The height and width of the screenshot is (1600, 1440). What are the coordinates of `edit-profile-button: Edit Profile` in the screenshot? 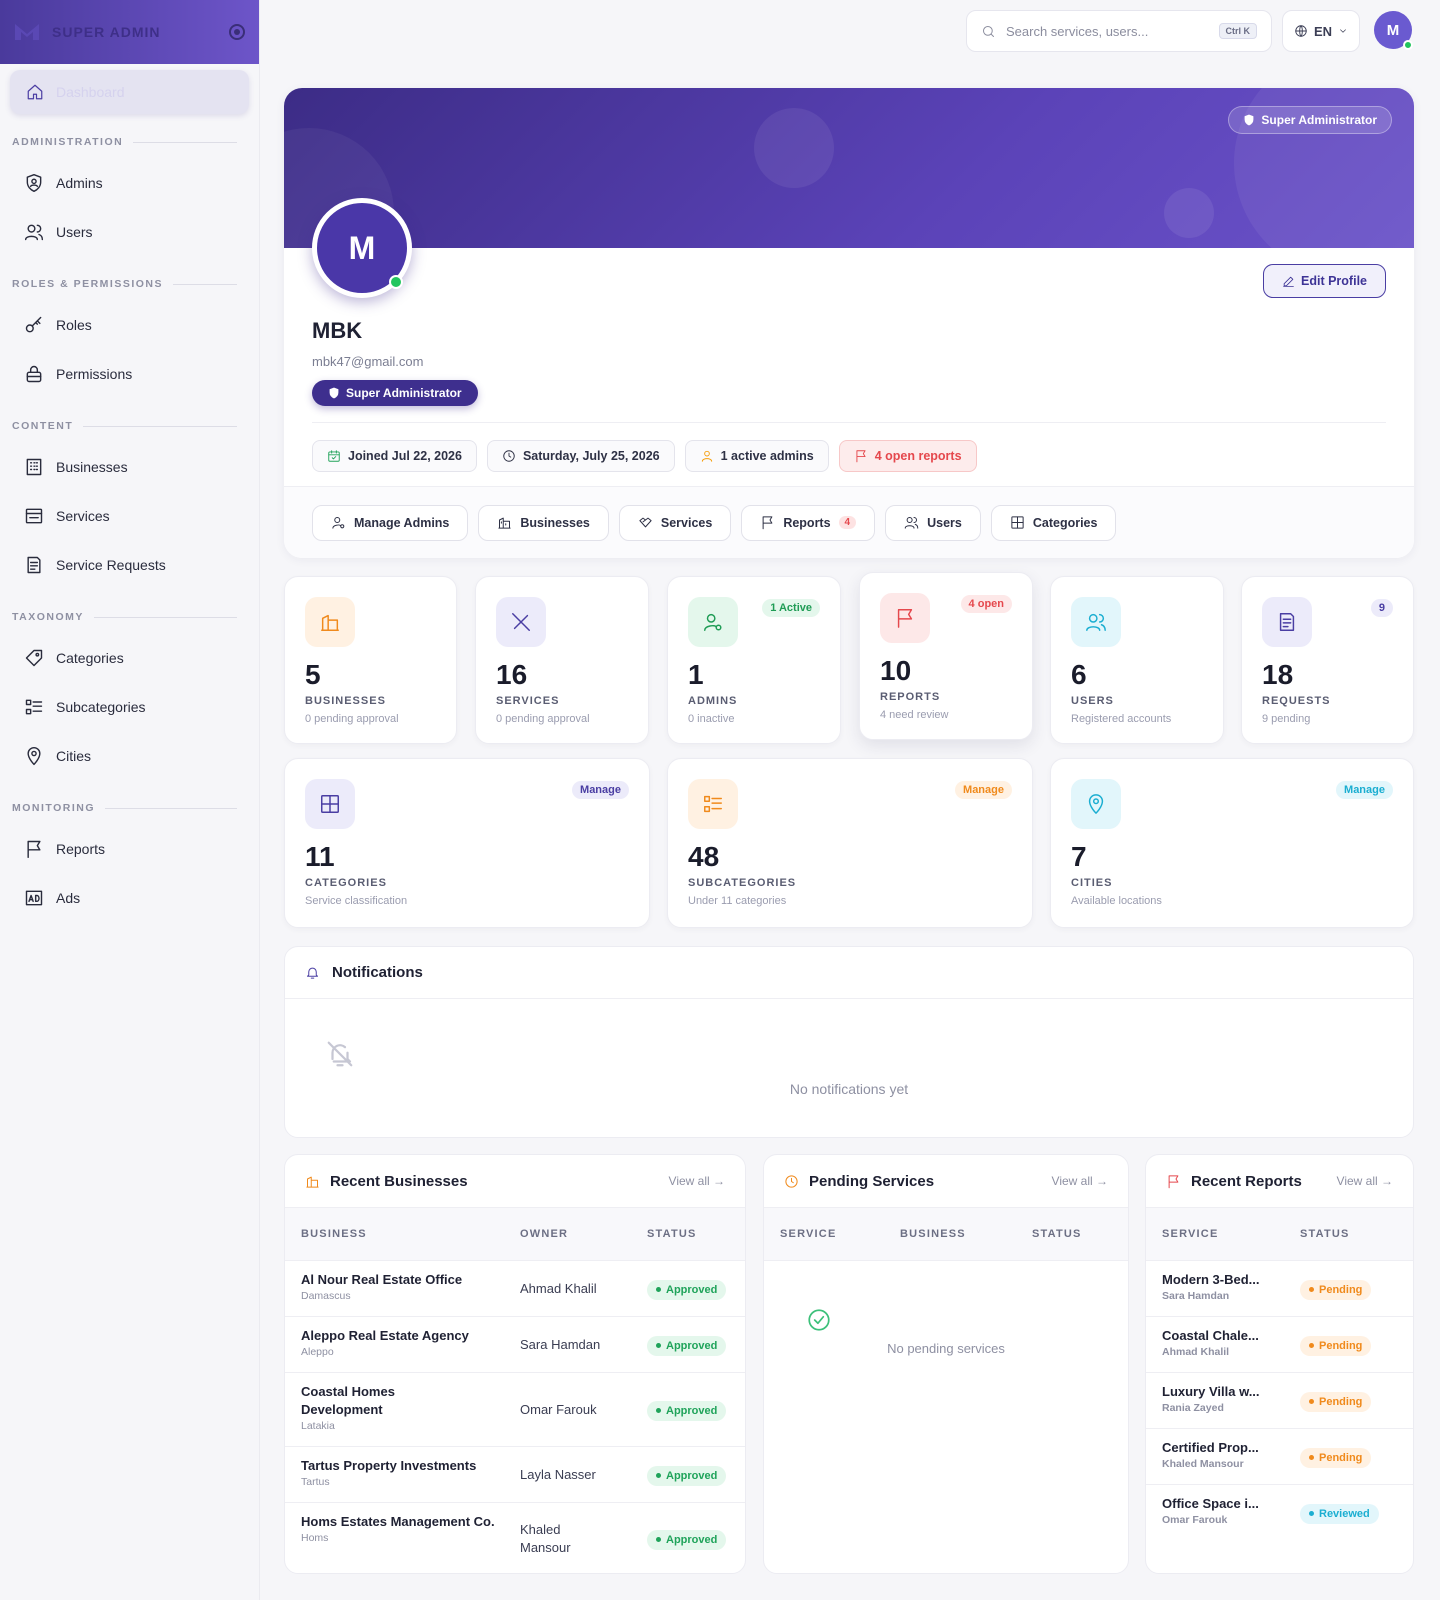 It's located at (1324, 281).